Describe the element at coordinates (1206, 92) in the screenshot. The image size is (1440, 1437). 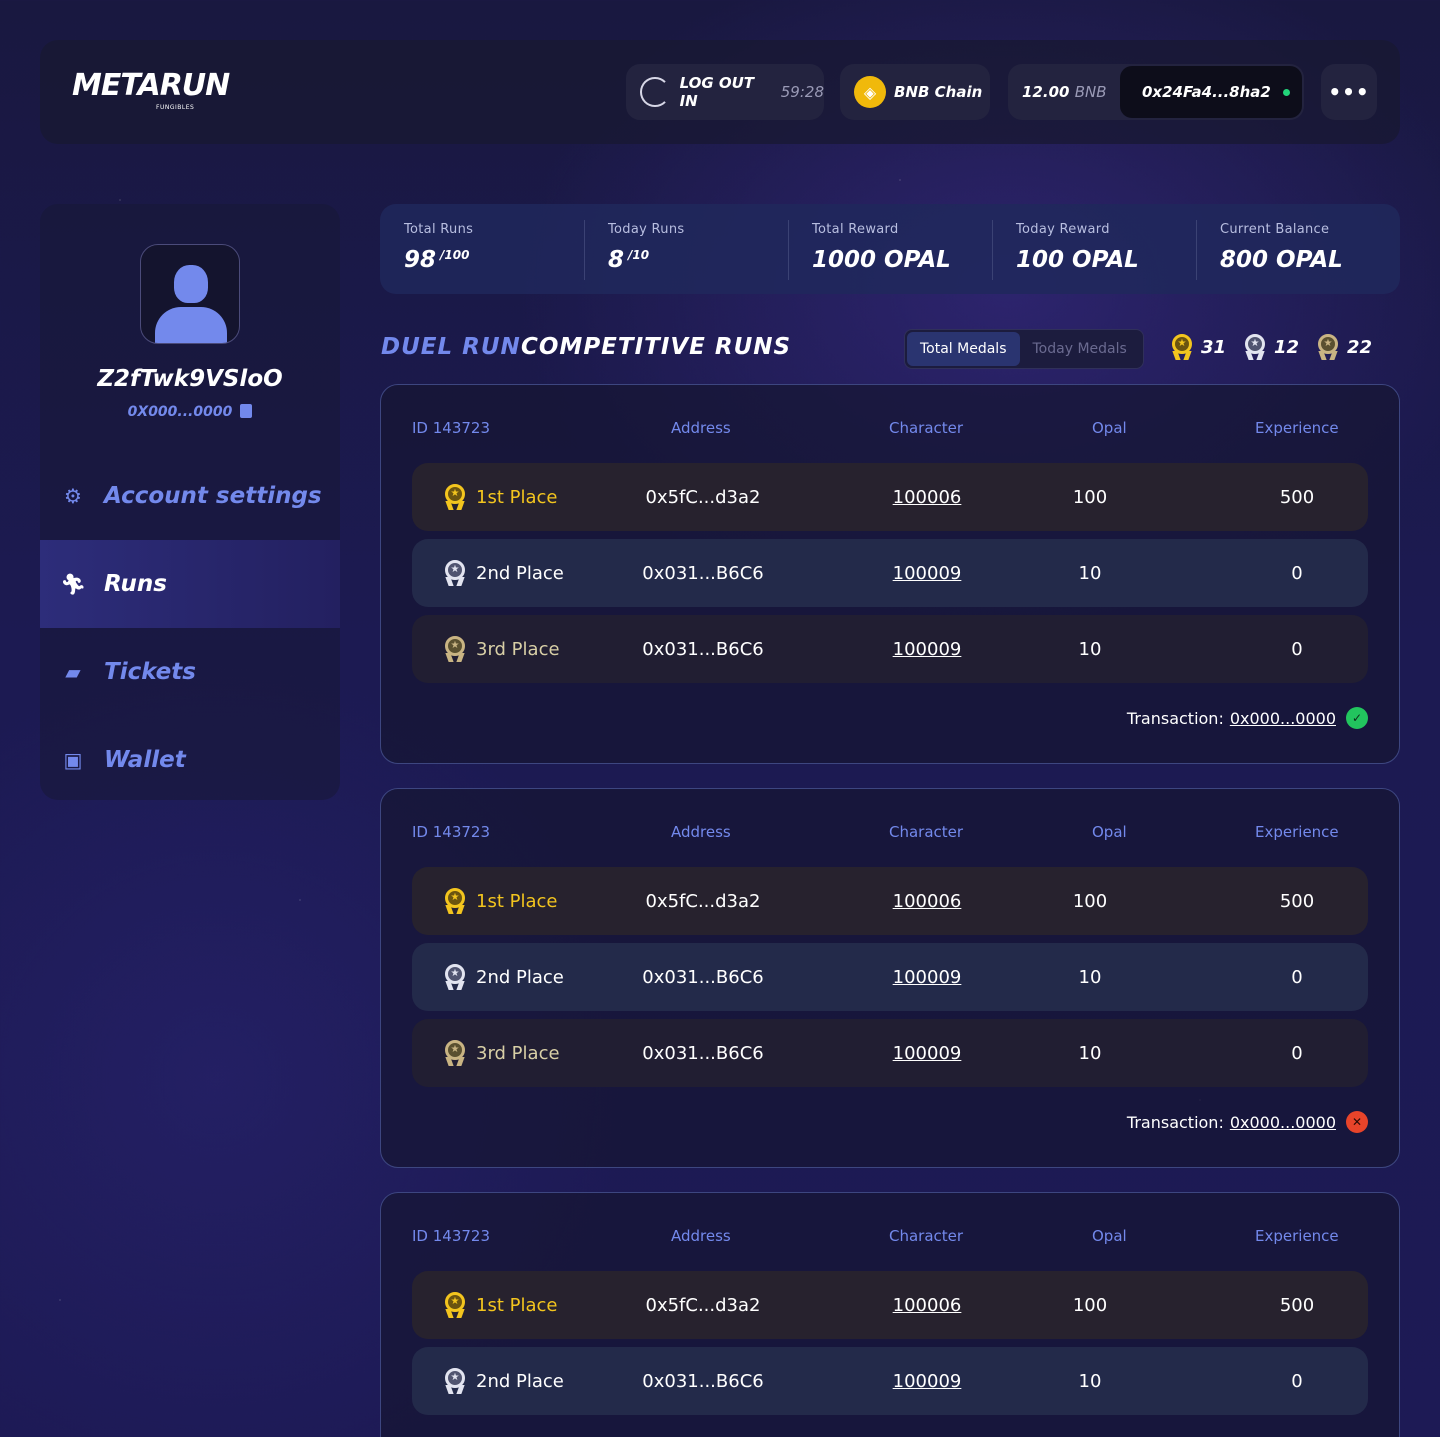
I see `wallet-address: 0x24Fa4...8ha2` at that location.